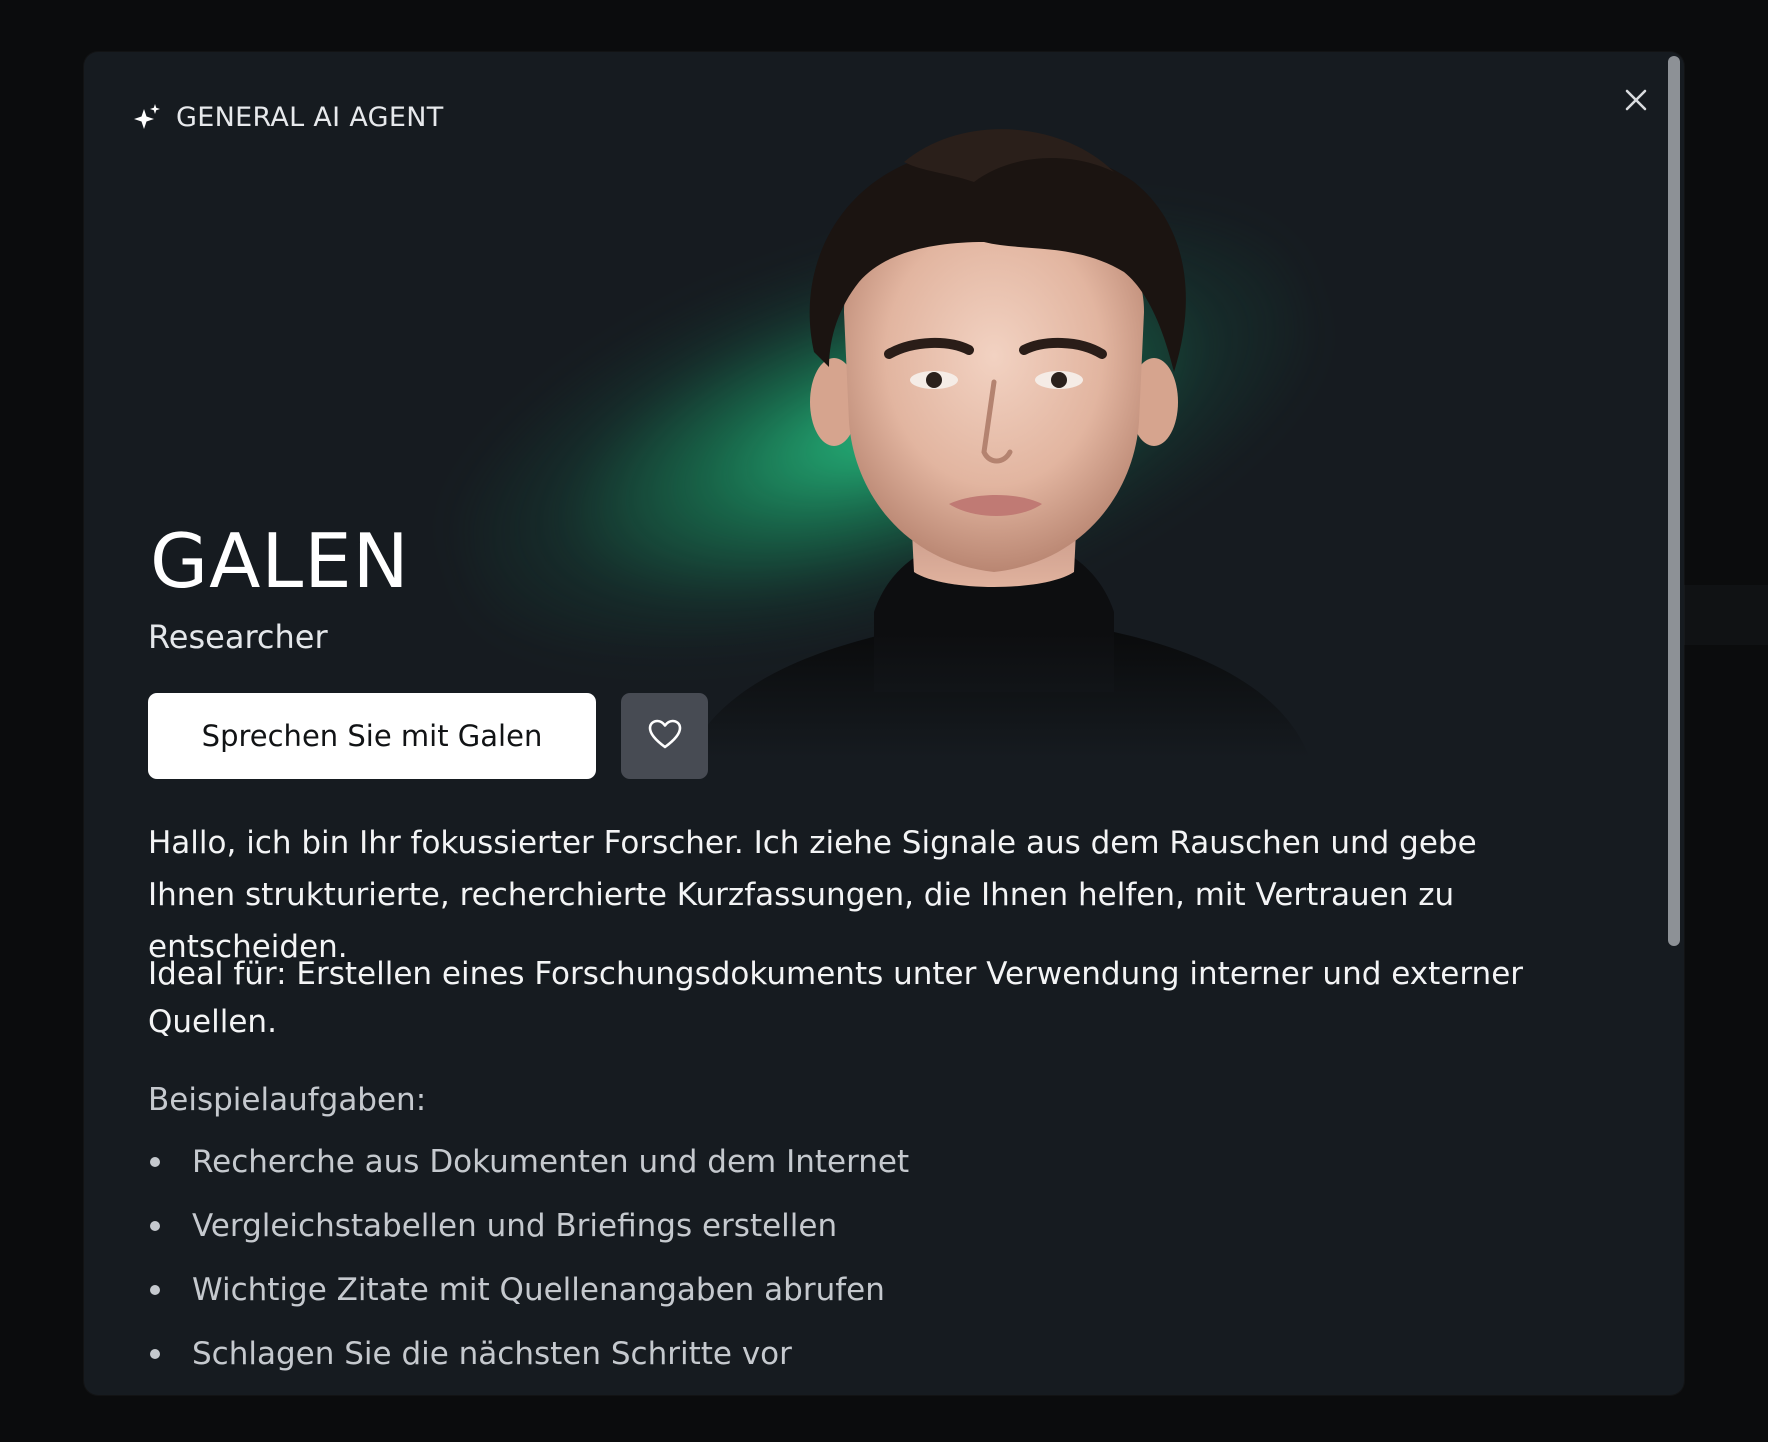  What do you see at coordinates (280, 561) in the screenshot?
I see `agent-name: GALEN` at bounding box center [280, 561].